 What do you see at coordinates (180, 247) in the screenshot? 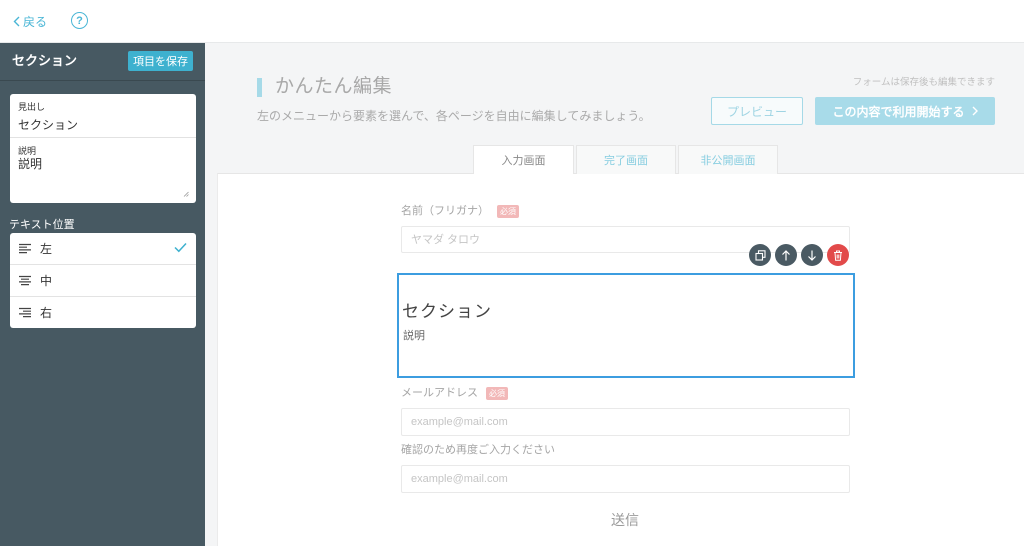
I see `checkmark-icon` at bounding box center [180, 247].